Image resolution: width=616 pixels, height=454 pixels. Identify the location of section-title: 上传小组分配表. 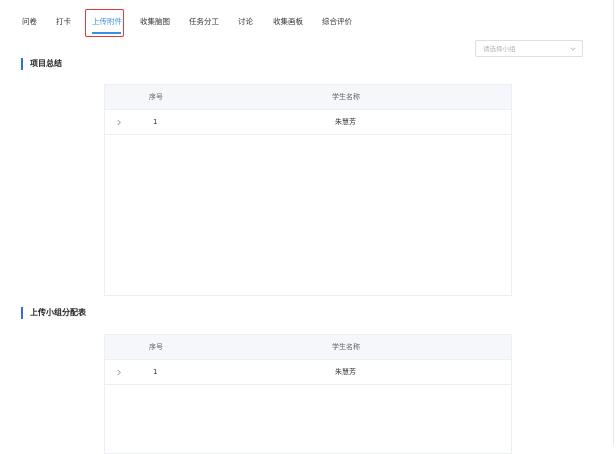
(58, 312).